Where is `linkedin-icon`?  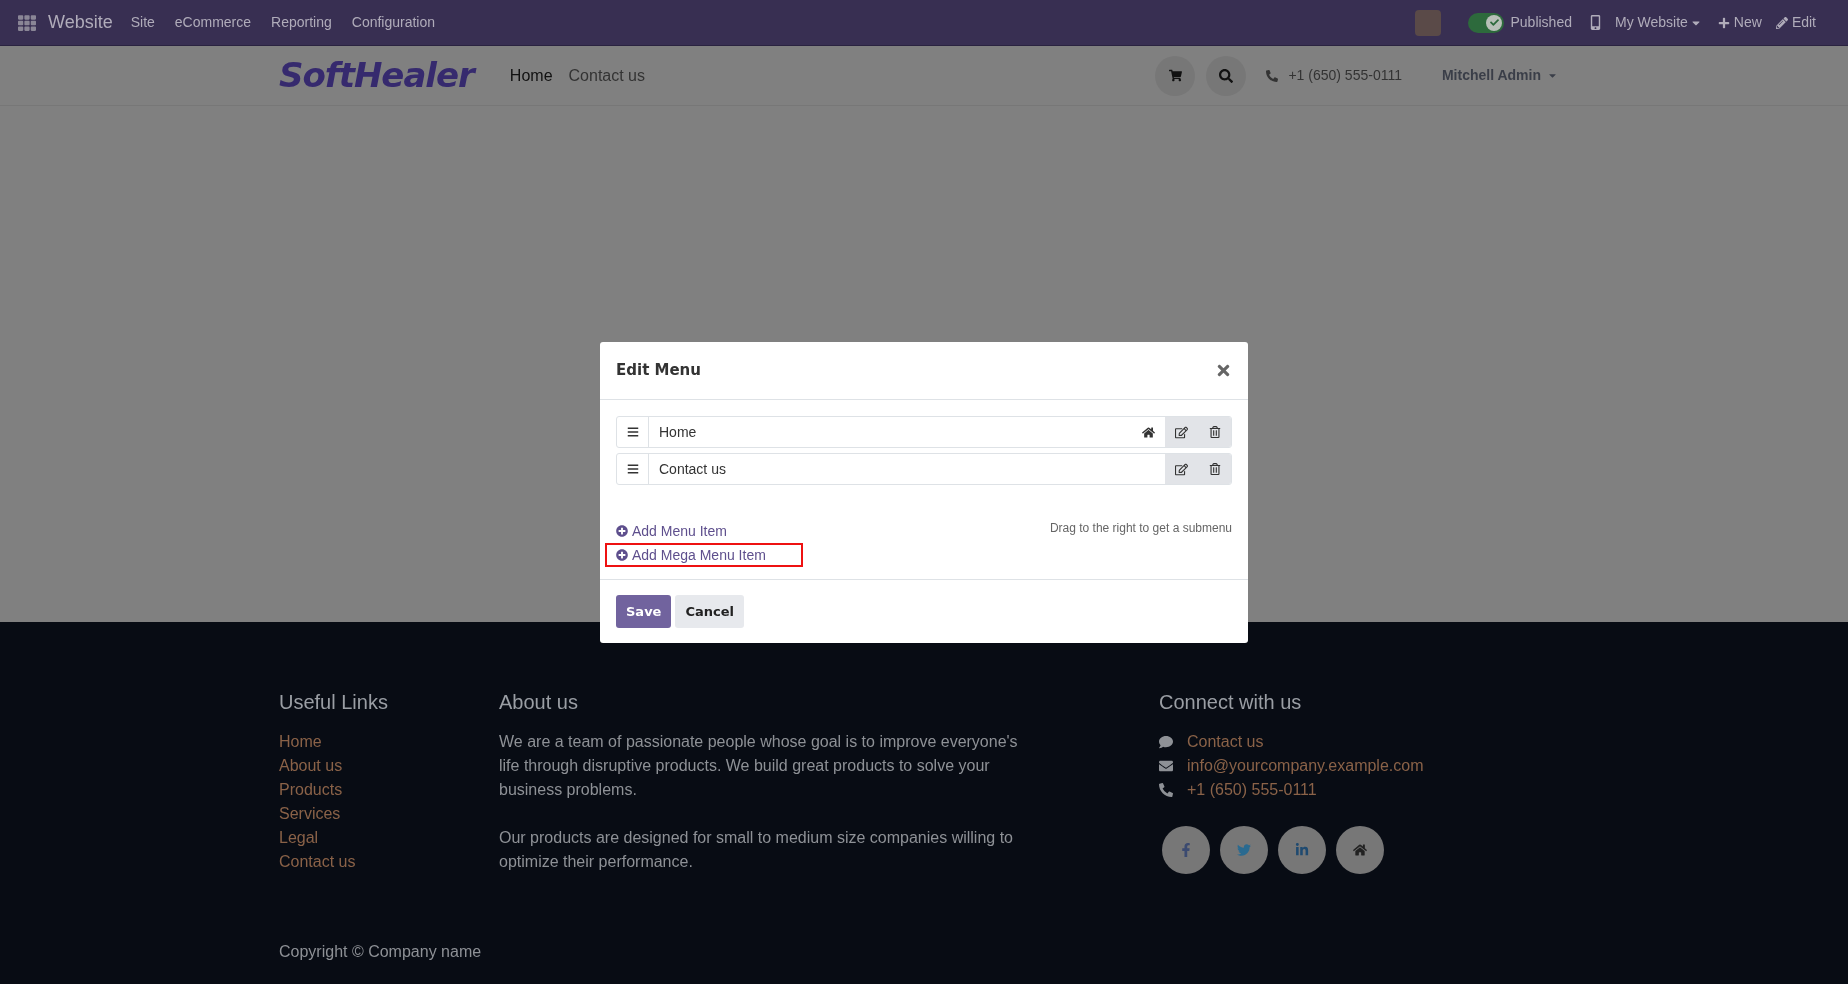
linkedin-icon is located at coordinates (1302, 850).